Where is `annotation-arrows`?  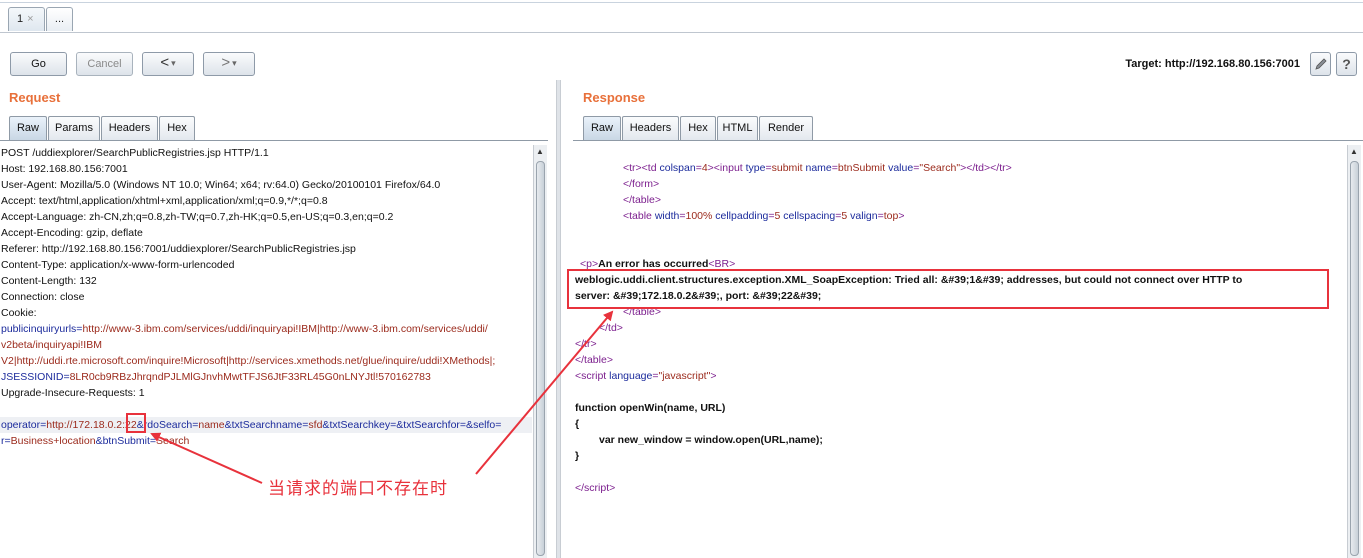 annotation-arrows is located at coordinates (382, 397).